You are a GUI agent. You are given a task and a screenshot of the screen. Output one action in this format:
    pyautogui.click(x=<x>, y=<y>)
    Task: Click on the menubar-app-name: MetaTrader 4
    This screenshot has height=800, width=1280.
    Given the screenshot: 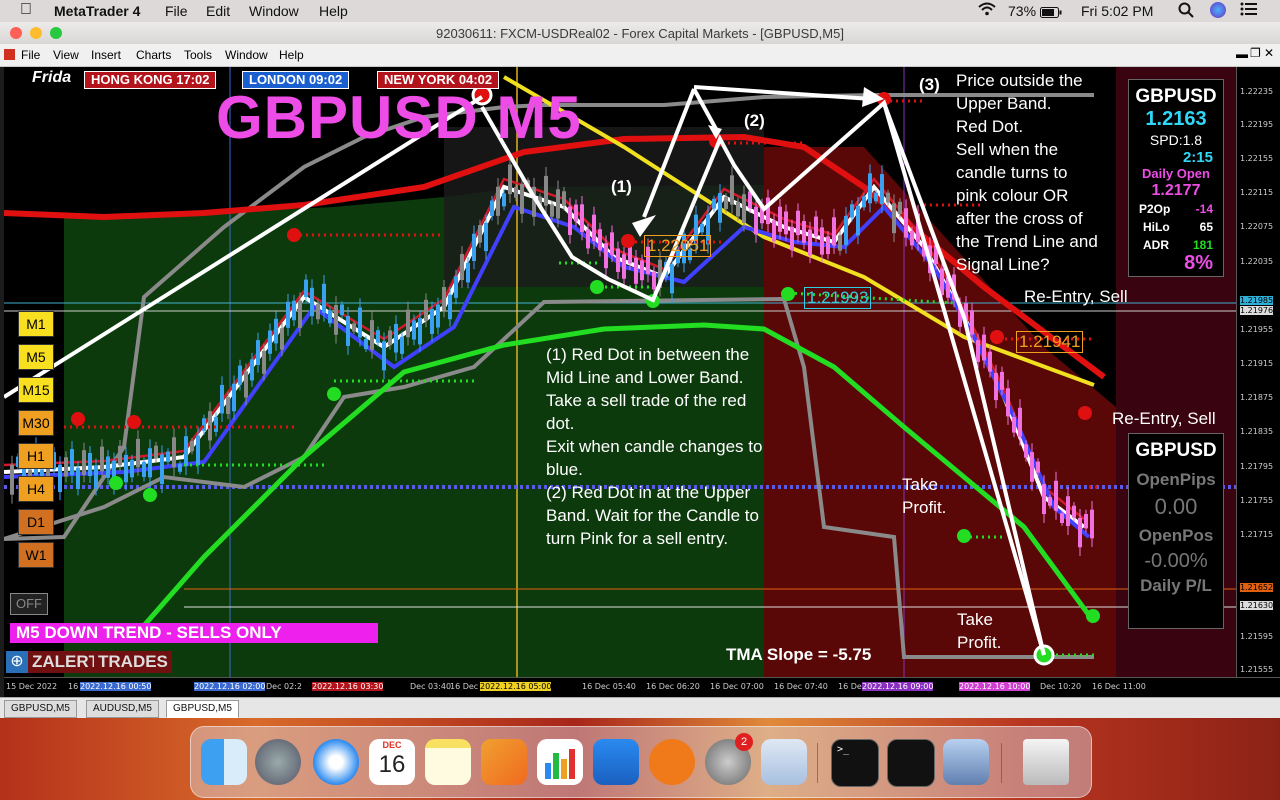 What is the action you would take?
    pyautogui.click(x=97, y=11)
    